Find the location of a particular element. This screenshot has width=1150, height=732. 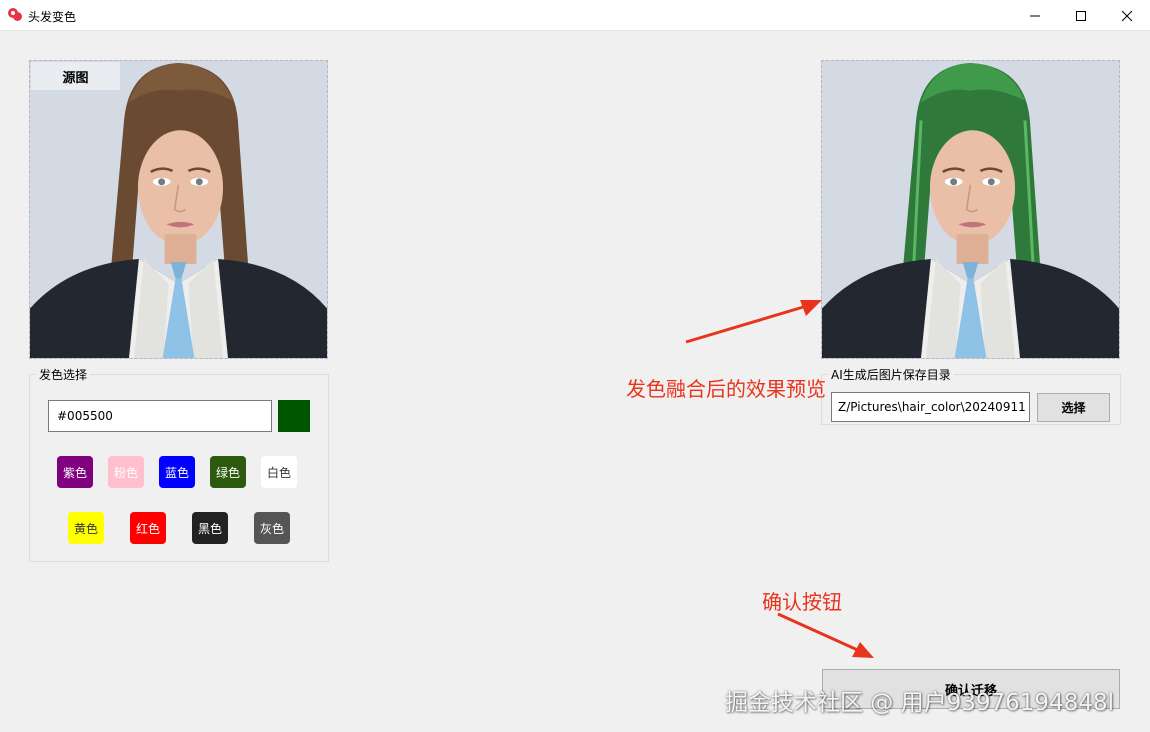

maximize-icon is located at coordinates (1081, 15).